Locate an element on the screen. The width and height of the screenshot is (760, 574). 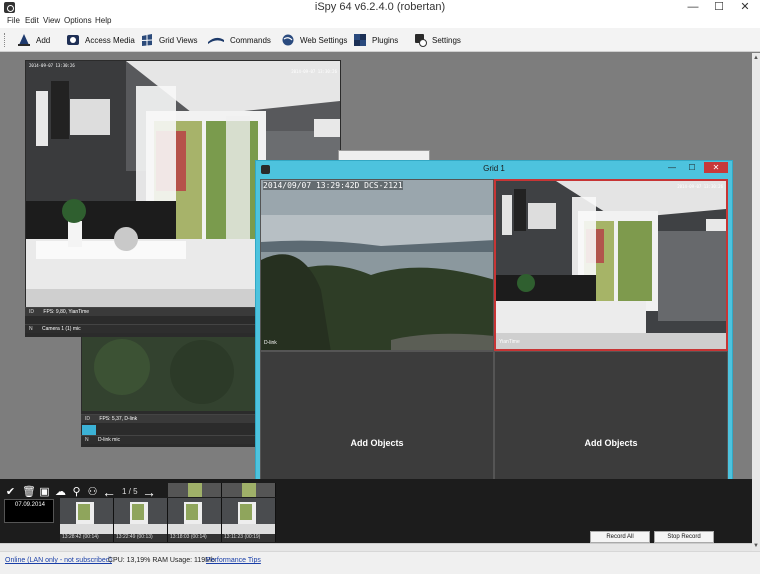
add-button: Add is located at coordinates (33, 40).